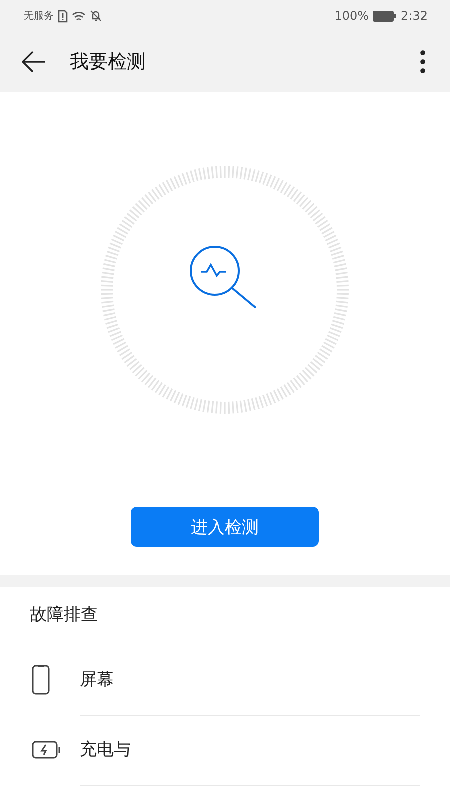 This screenshot has width=450, height=800. Describe the element at coordinates (63, 16) in the screenshot. I see `sim-alert-icon` at that location.